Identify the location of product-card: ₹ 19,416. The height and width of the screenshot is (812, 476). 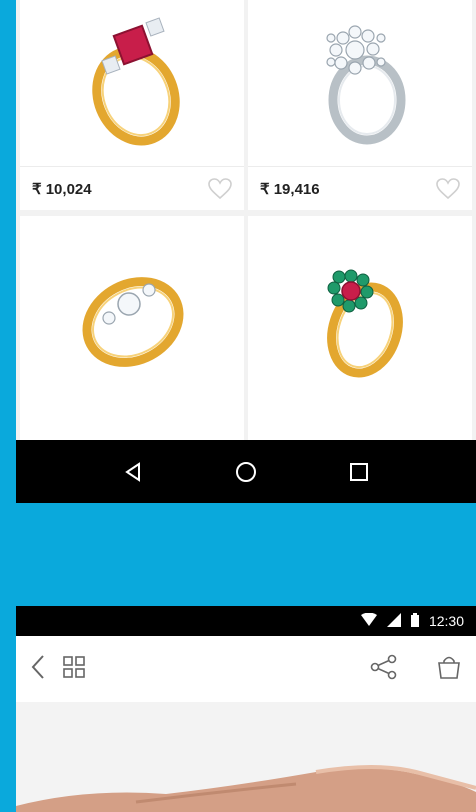
(360, 105).